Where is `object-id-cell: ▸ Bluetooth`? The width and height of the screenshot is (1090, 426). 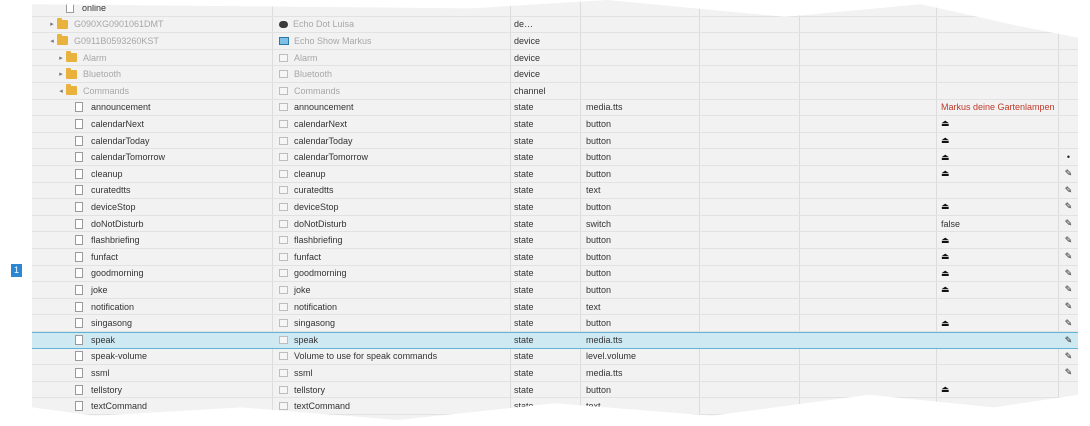 object-id-cell: ▸ Bluetooth is located at coordinates (164, 74).